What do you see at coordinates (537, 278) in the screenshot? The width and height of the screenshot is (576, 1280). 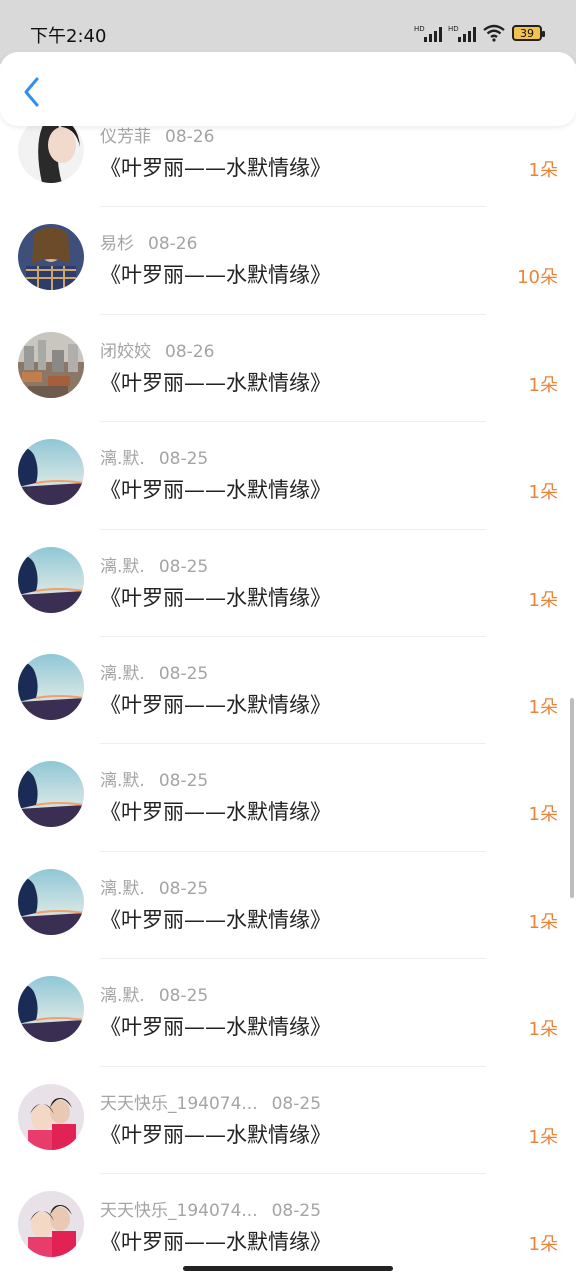 I see `flower-count: 10朵` at bounding box center [537, 278].